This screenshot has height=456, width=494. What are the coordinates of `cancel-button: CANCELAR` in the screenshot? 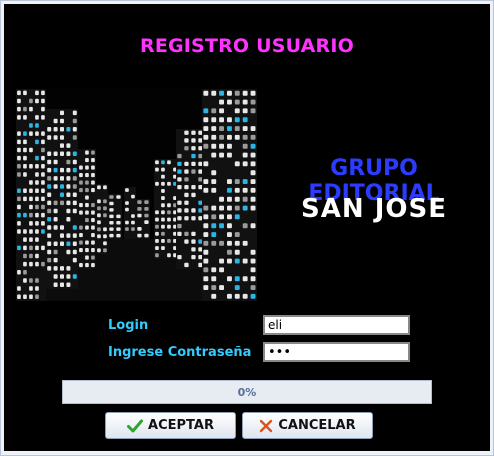 It's located at (307, 425).